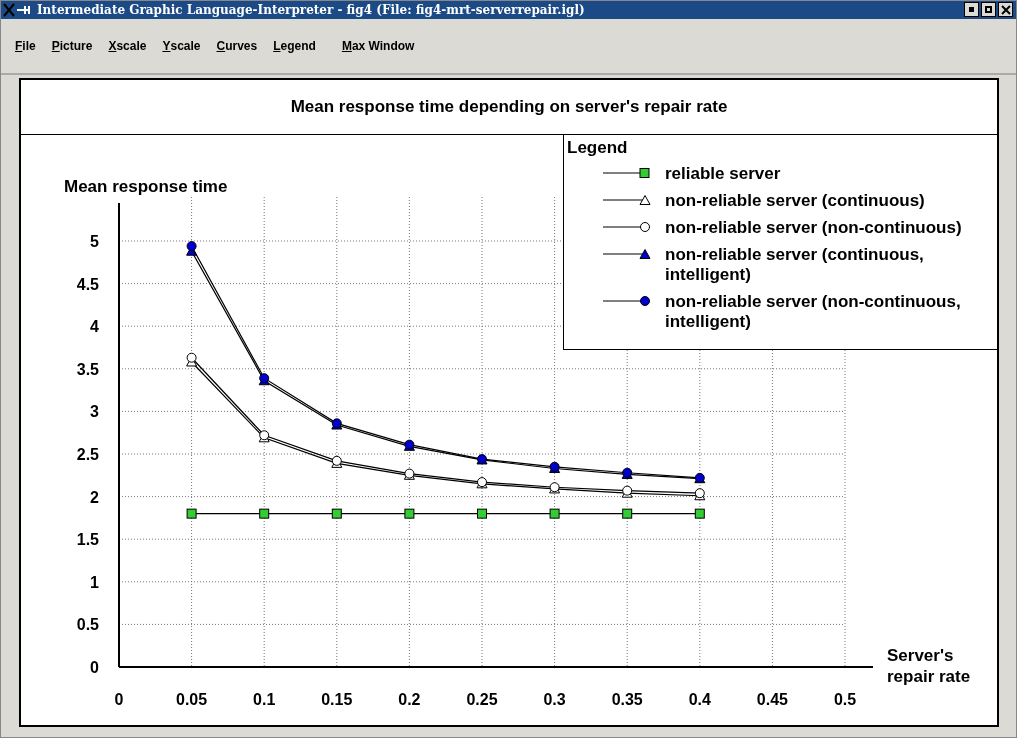 The image size is (1017, 738). I want to click on x-tick-label: 0.35, so click(627, 699).